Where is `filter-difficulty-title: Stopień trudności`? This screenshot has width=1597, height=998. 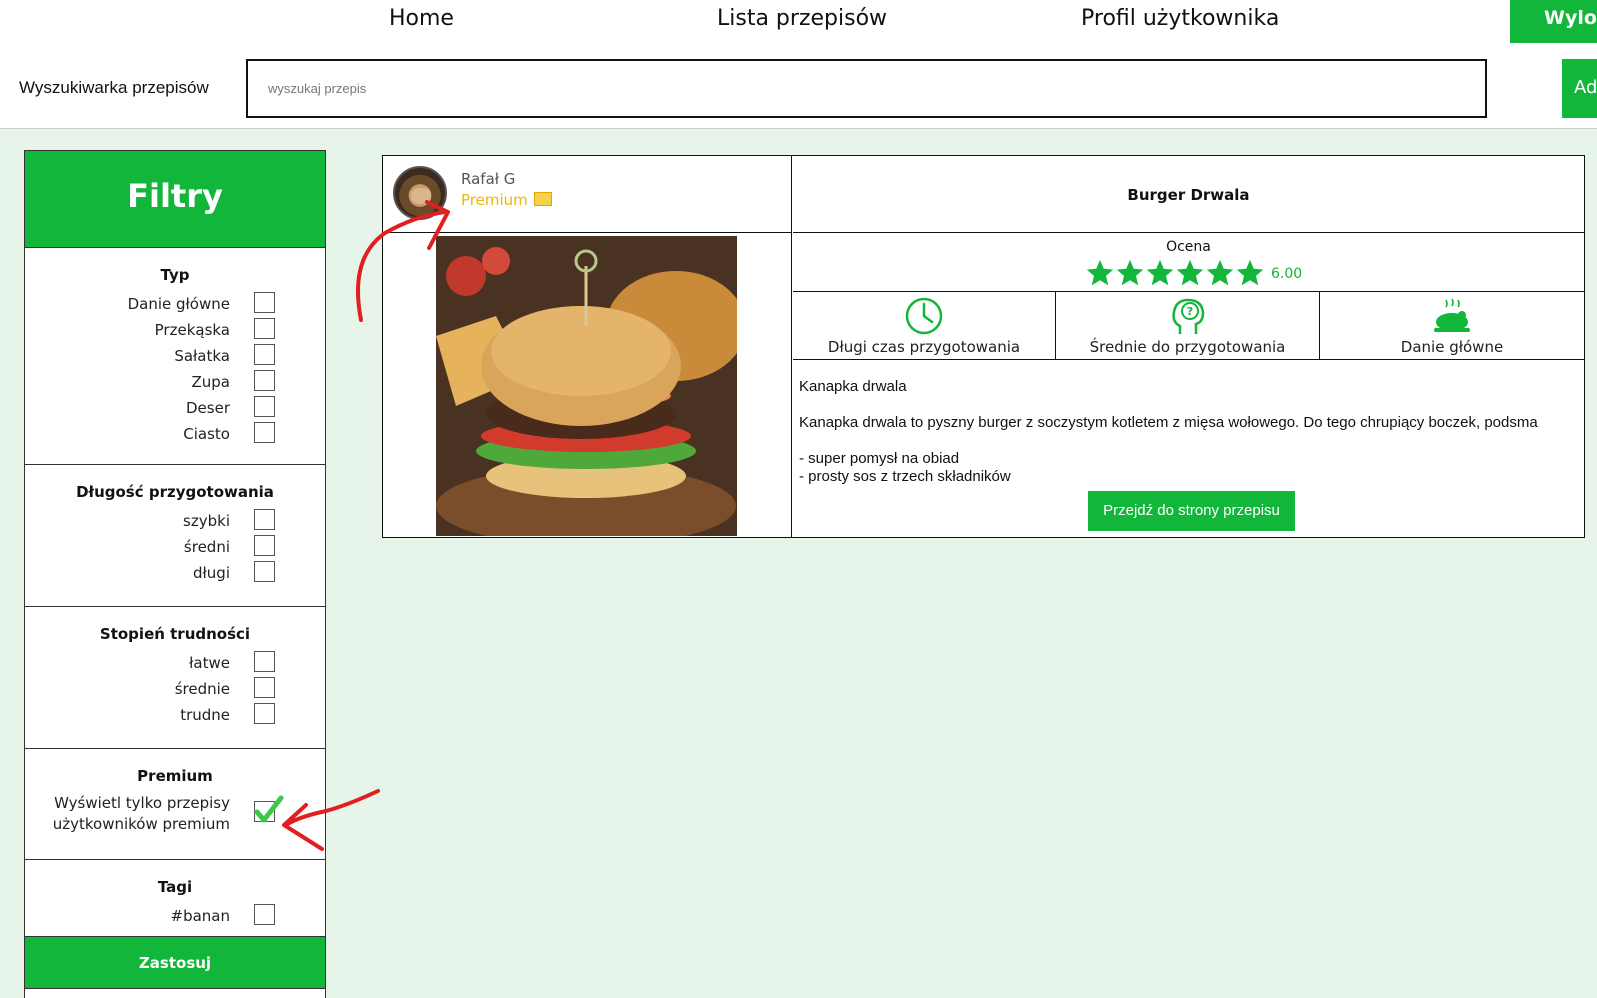
filter-difficulty-title: Stopień trudności is located at coordinates (175, 634).